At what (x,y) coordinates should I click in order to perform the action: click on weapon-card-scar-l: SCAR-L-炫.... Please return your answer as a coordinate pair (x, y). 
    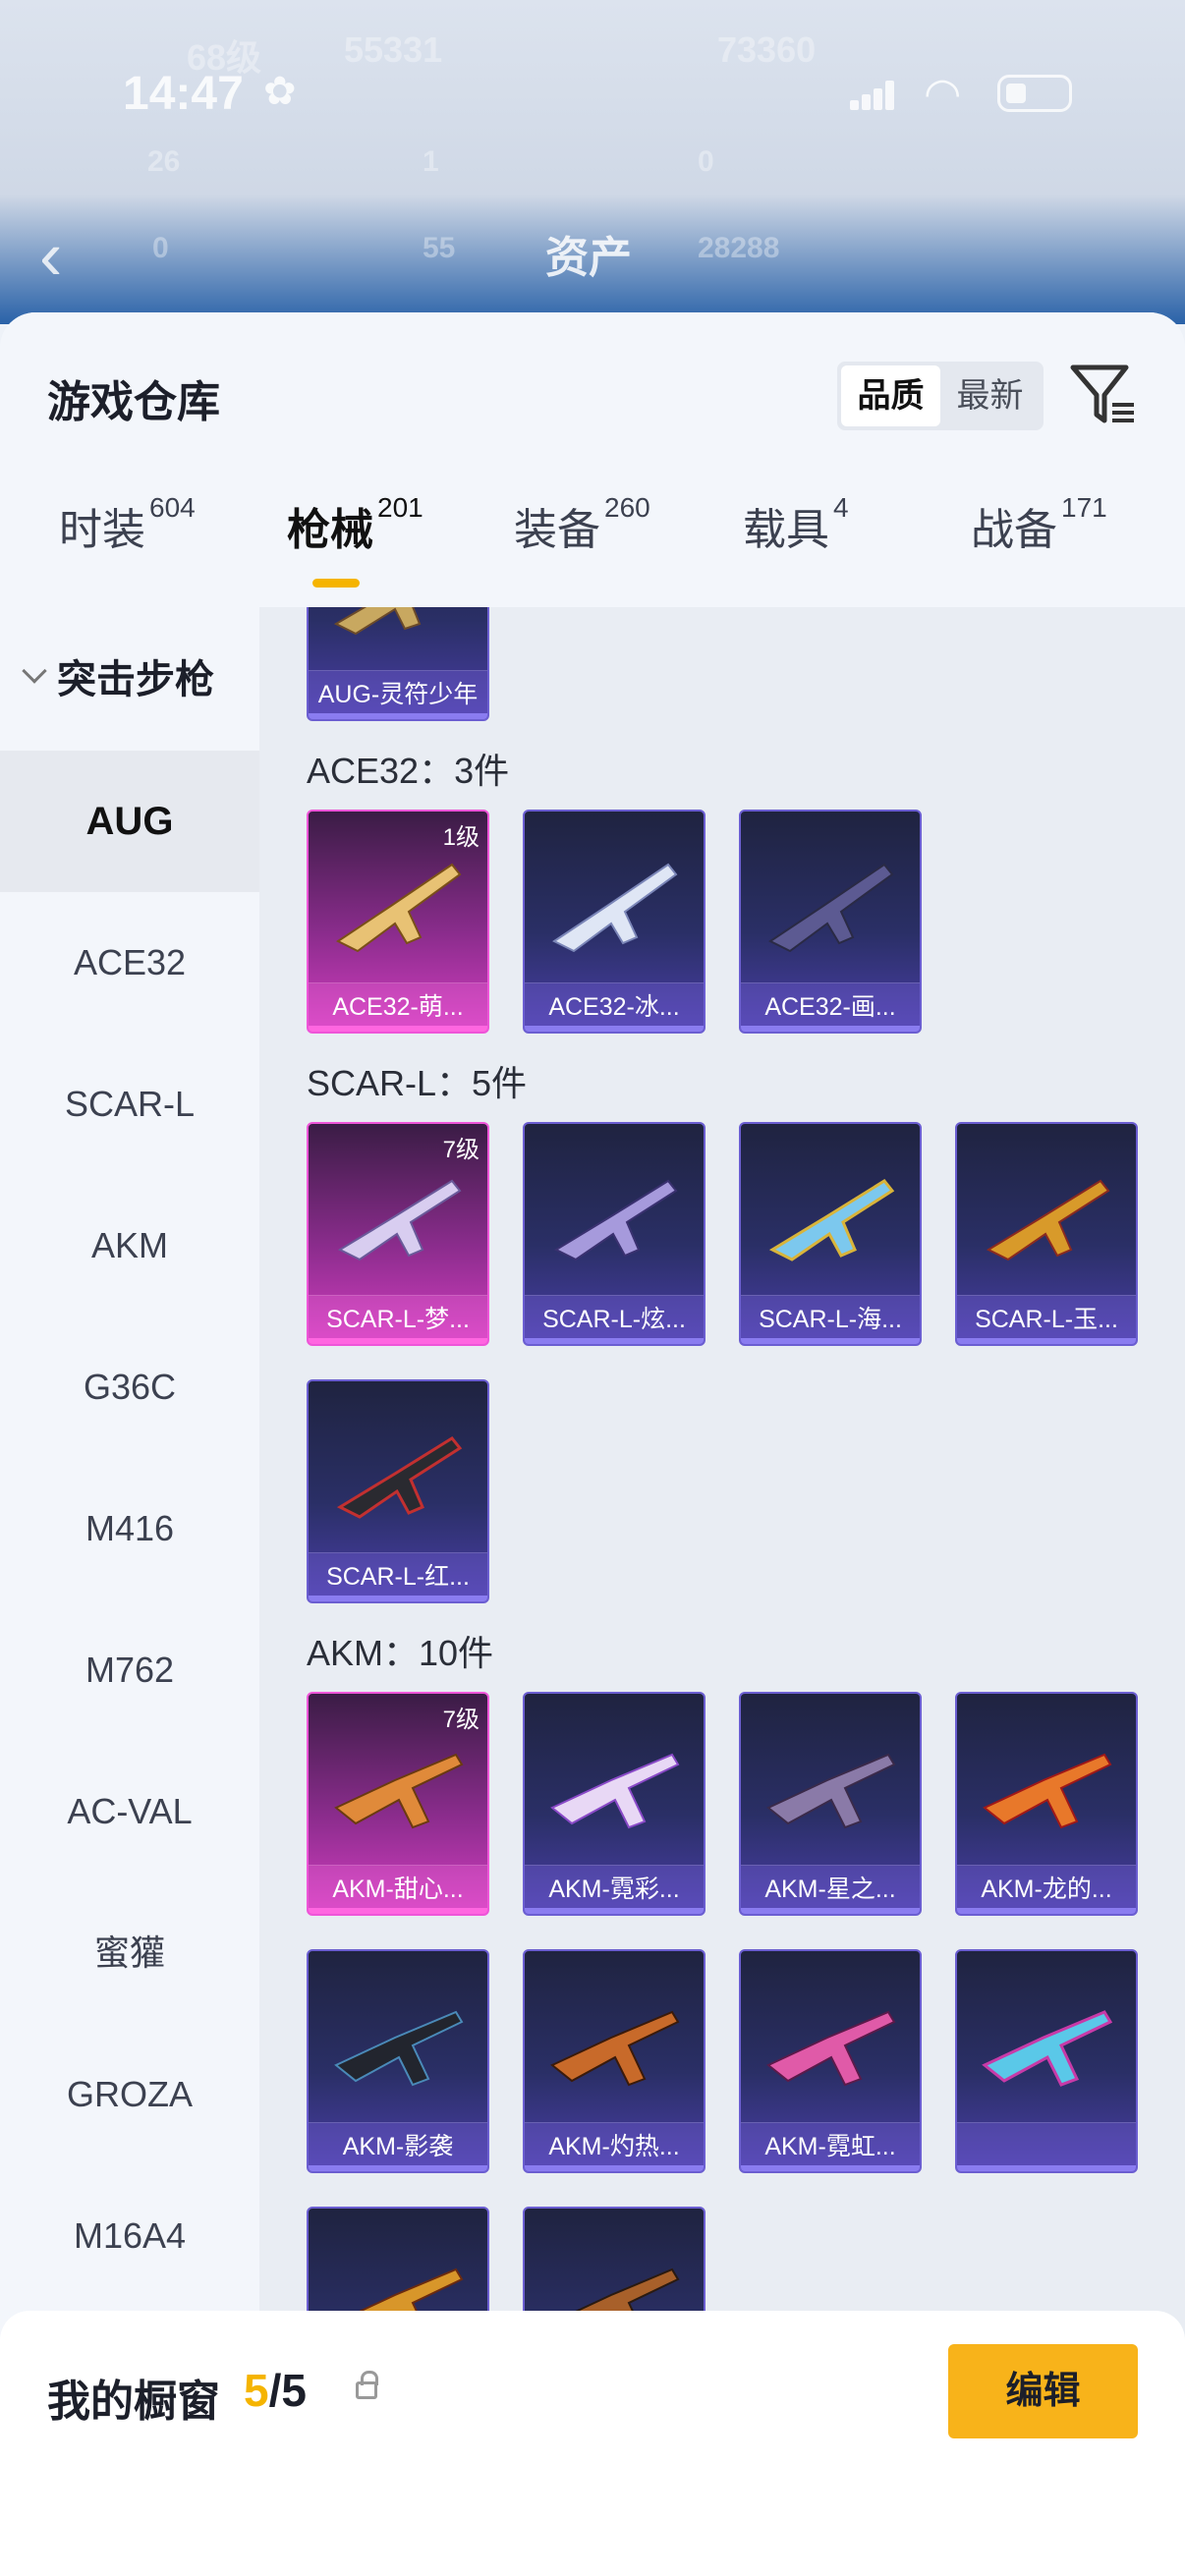
    Looking at the image, I should click on (614, 1234).